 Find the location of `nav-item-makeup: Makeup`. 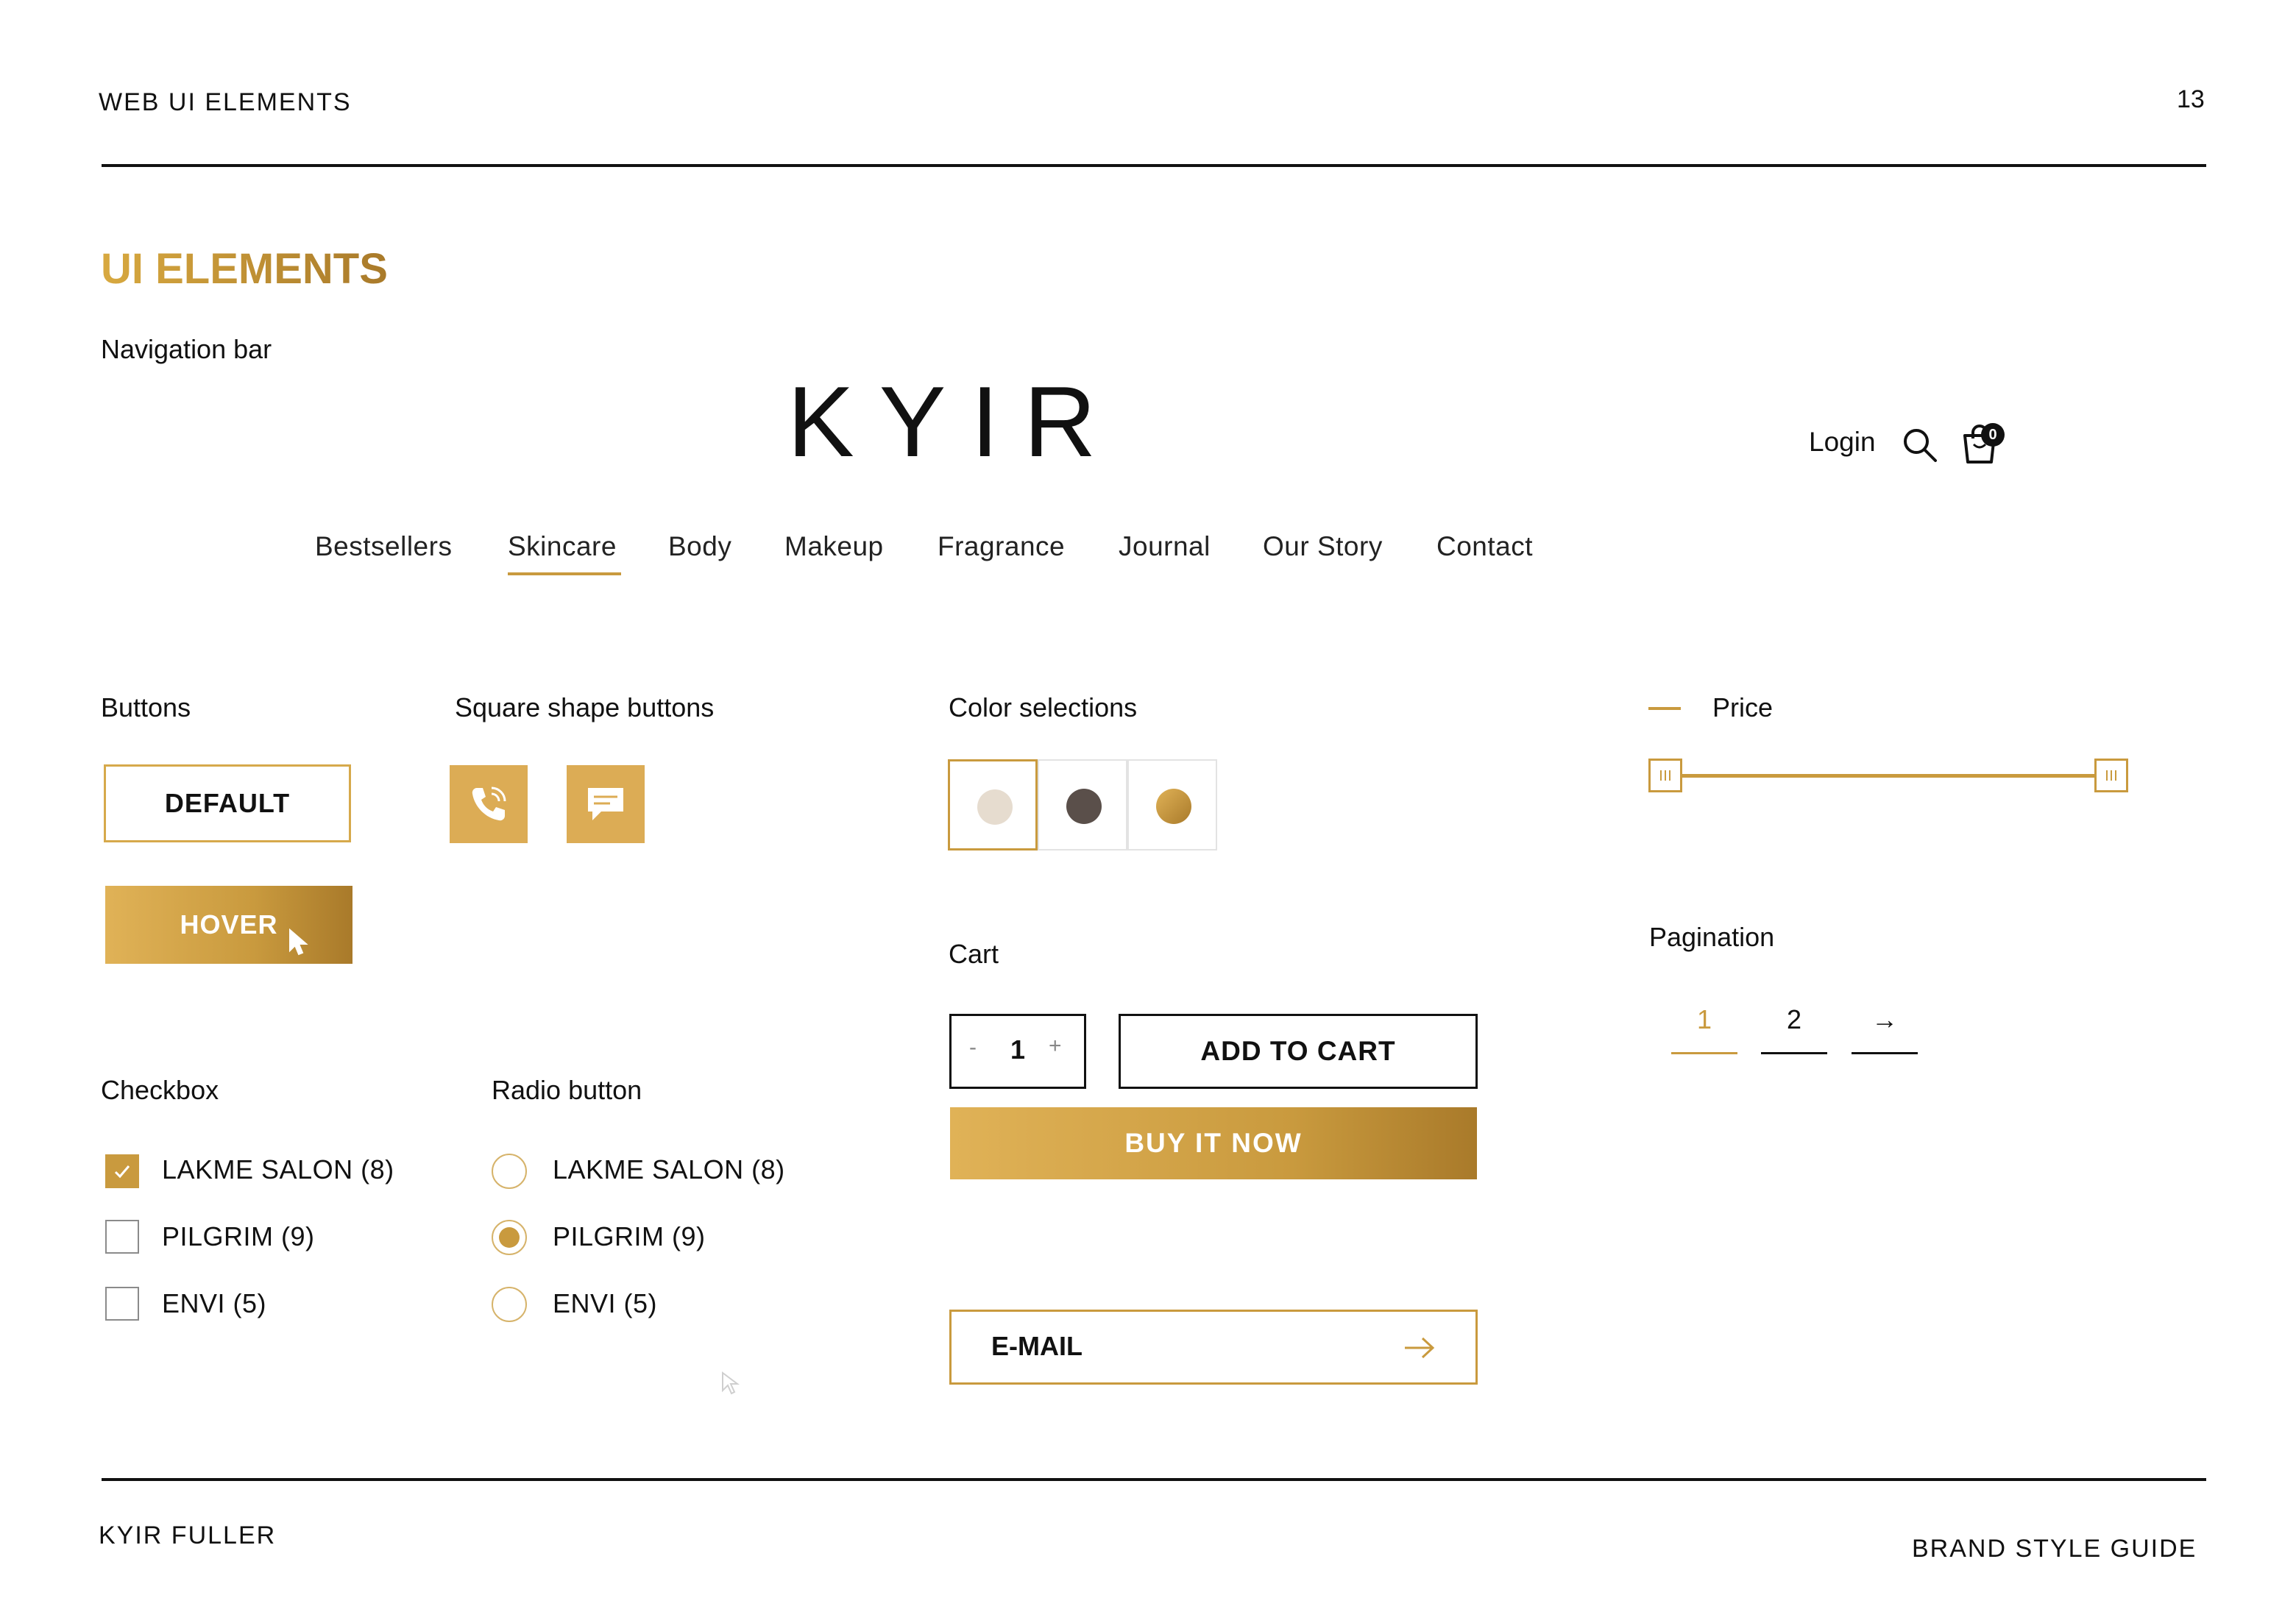

nav-item-makeup: Makeup is located at coordinates (834, 546).